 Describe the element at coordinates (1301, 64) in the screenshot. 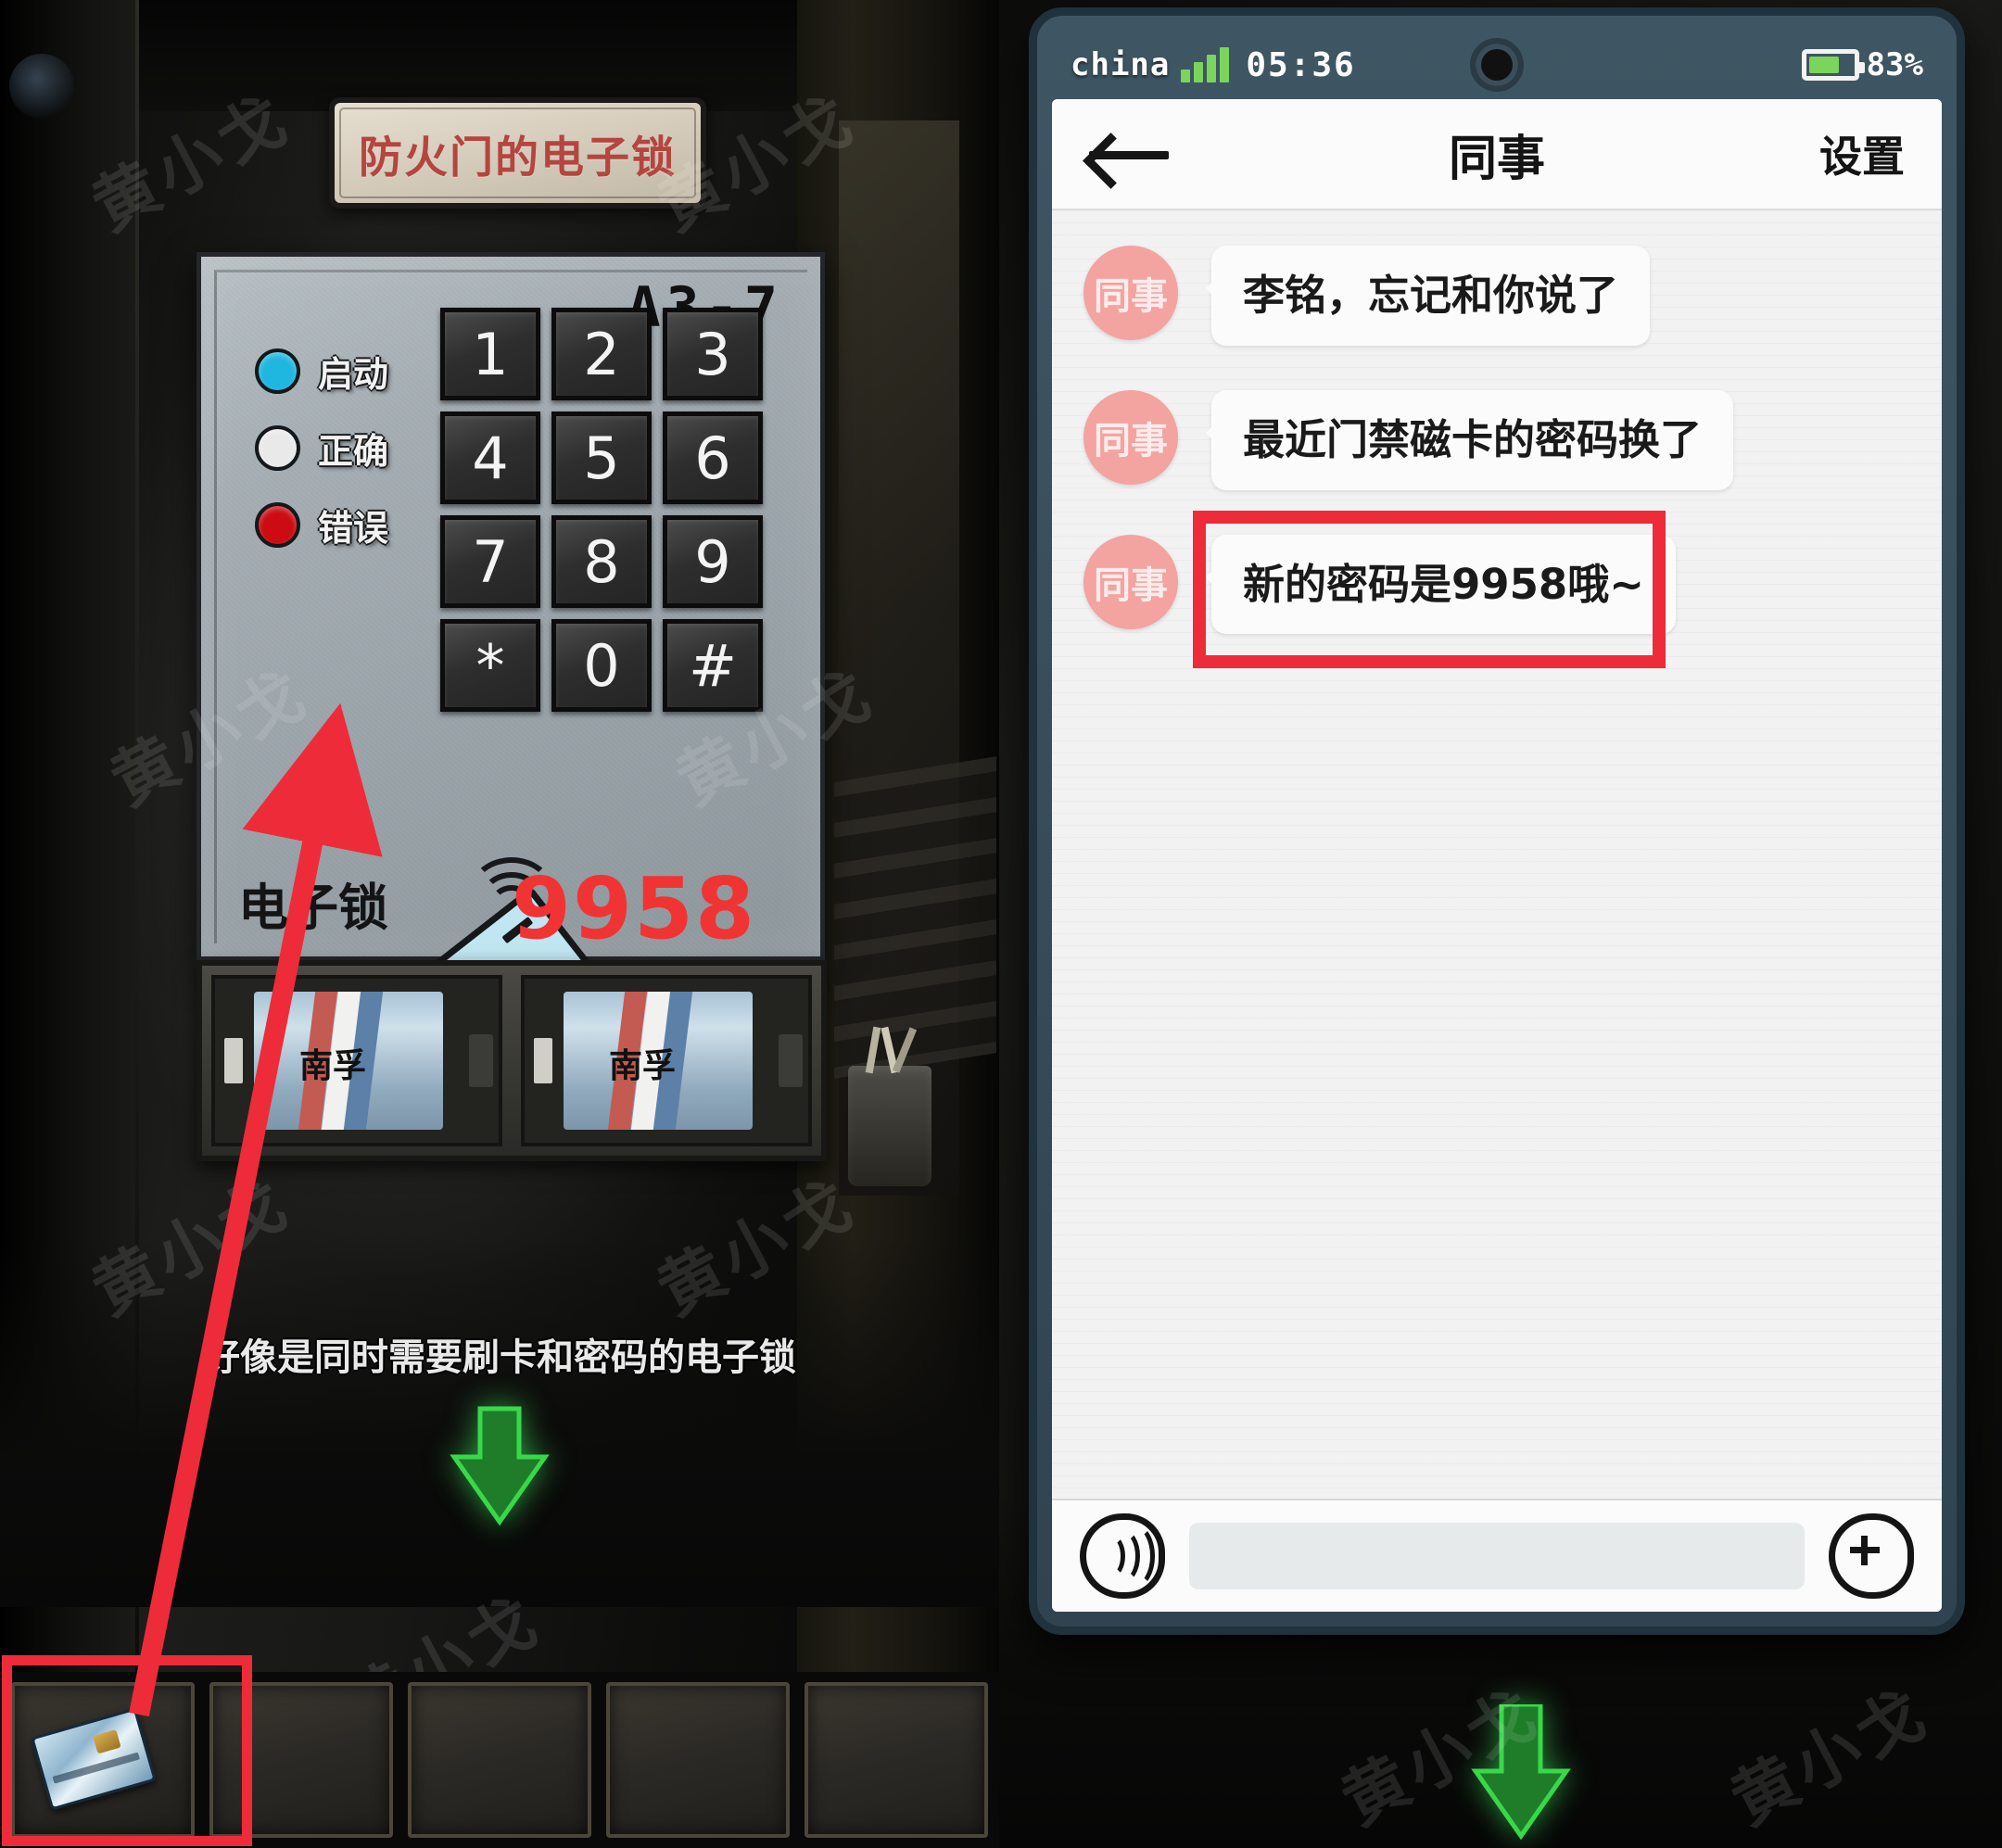

I see `status-clock: 05:36` at that location.